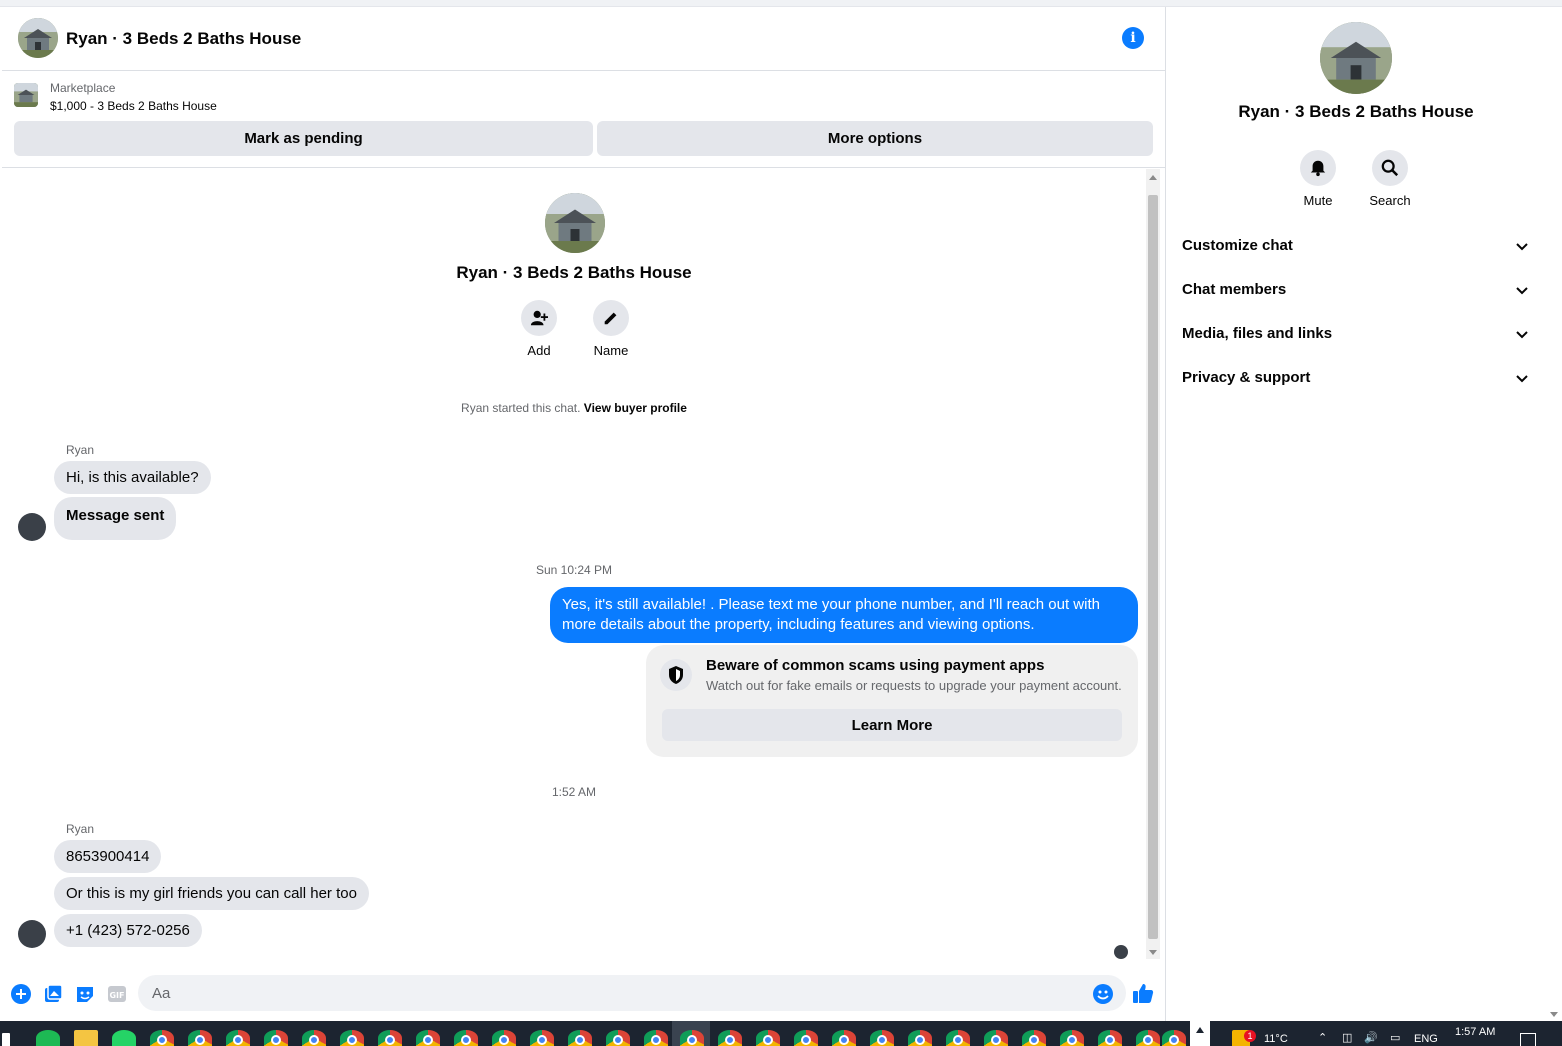  I want to click on profile-avatar, so click(575, 223).